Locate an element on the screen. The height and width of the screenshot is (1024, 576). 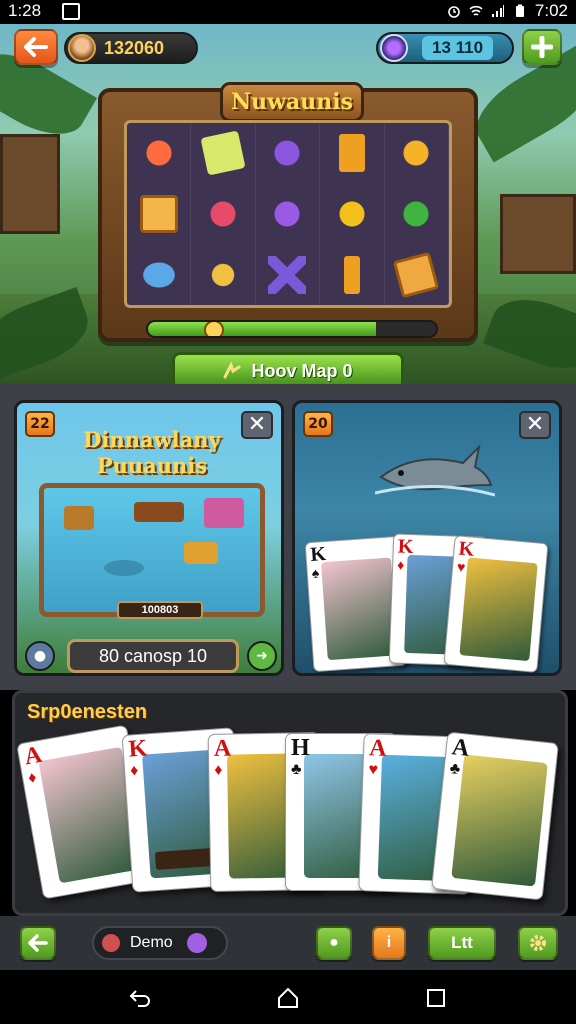
back-button is located at coordinates (36, 47).